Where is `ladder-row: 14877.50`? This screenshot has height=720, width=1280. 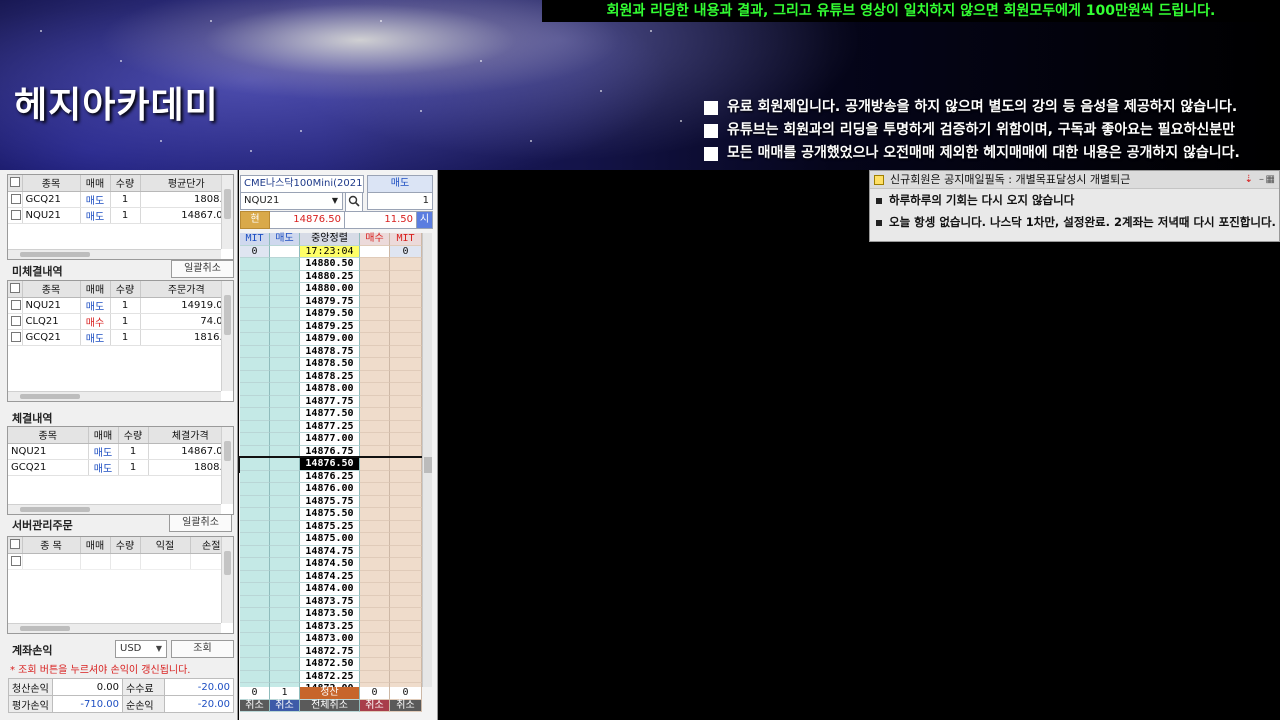 ladder-row: 14877.50 is located at coordinates (331, 414).